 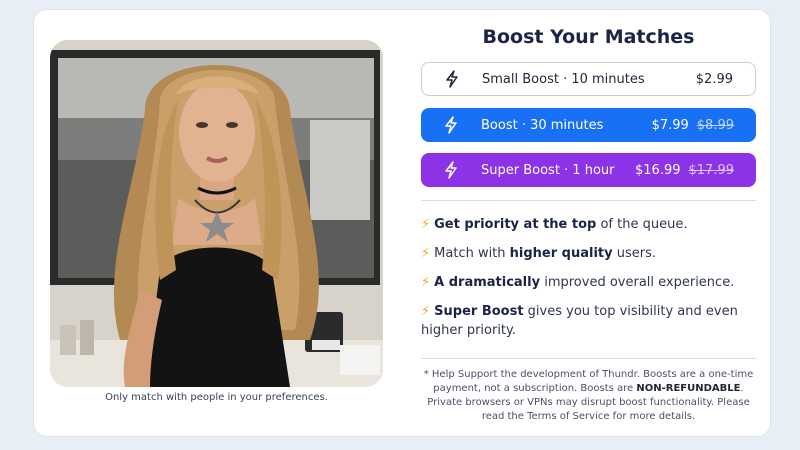 I want to click on option-old-price: $17.99, so click(x=711, y=170).